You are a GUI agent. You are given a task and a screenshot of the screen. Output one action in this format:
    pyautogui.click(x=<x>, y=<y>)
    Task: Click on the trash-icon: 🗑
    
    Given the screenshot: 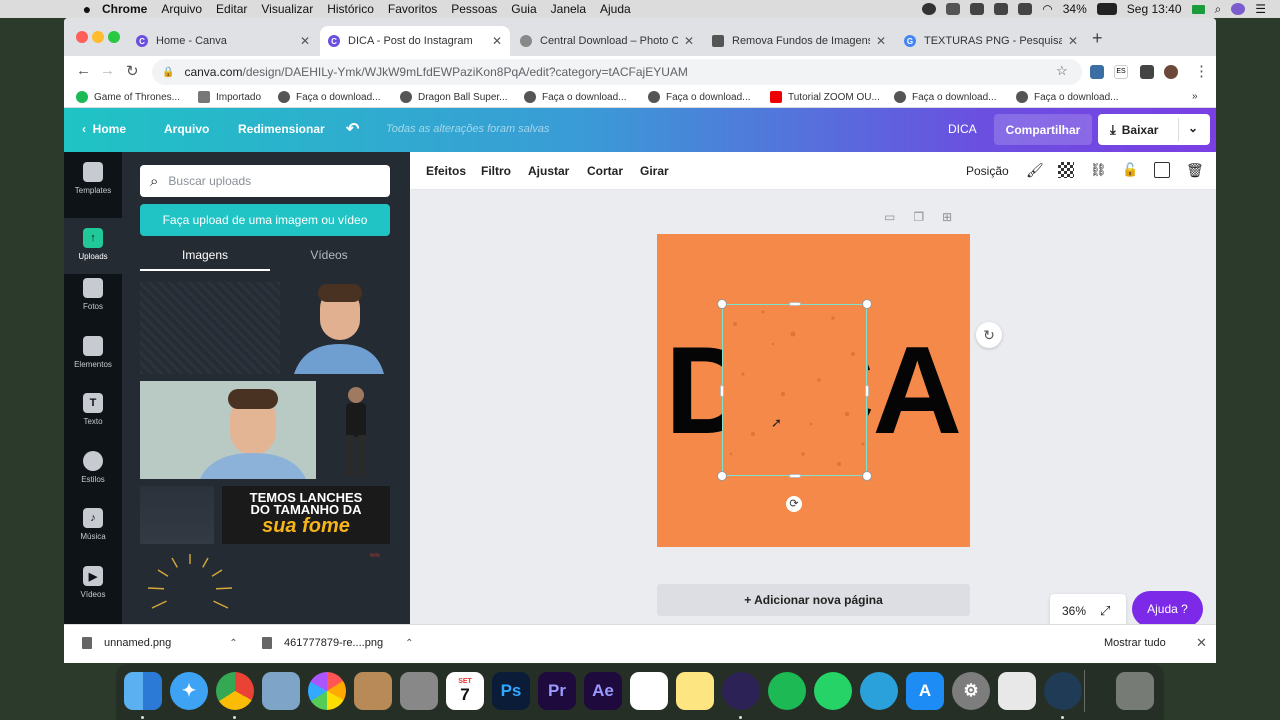 What is the action you would take?
    pyautogui.click(x=1195, y=170)
    